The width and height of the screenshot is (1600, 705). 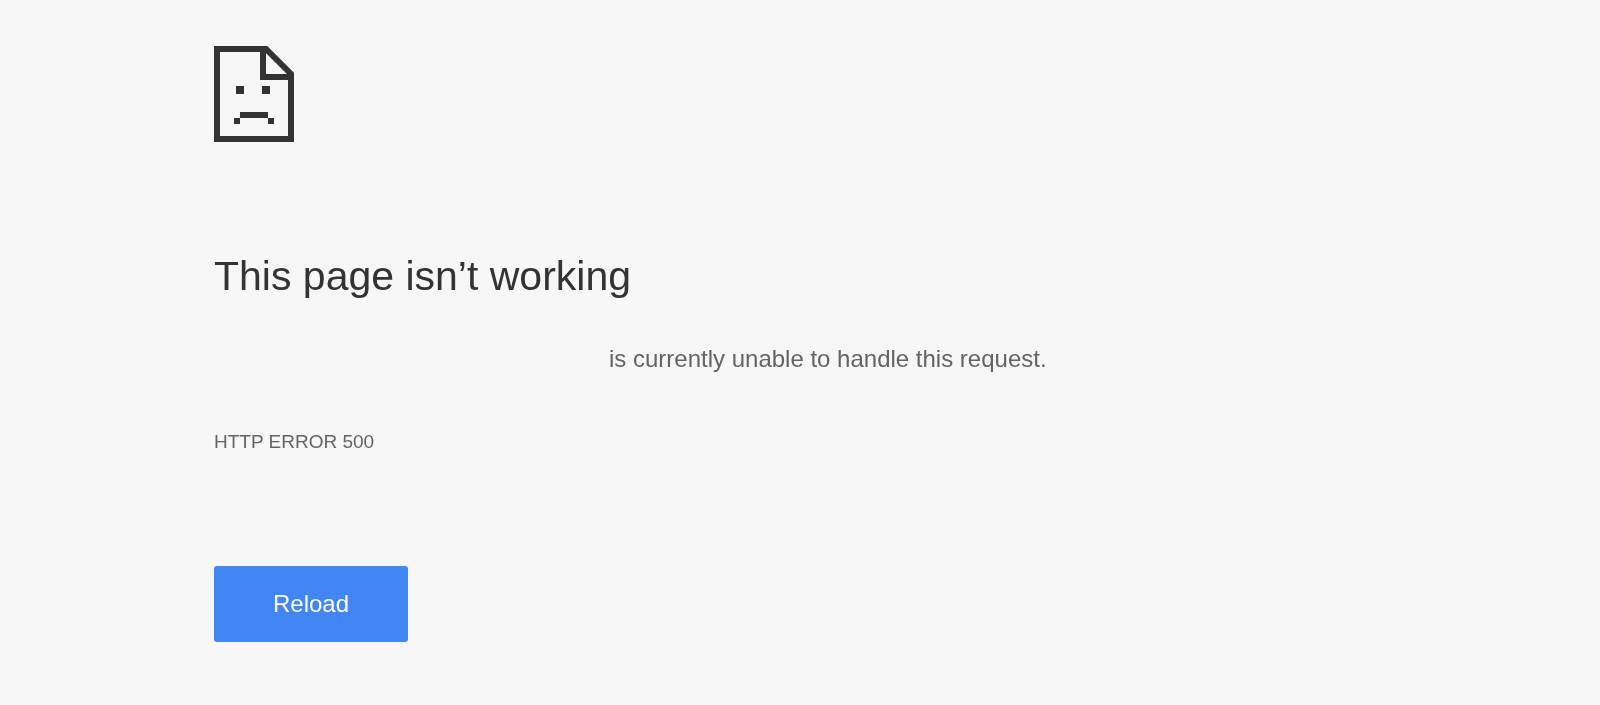 I want to click on sad-document-icon, so click(x=254, y=94).